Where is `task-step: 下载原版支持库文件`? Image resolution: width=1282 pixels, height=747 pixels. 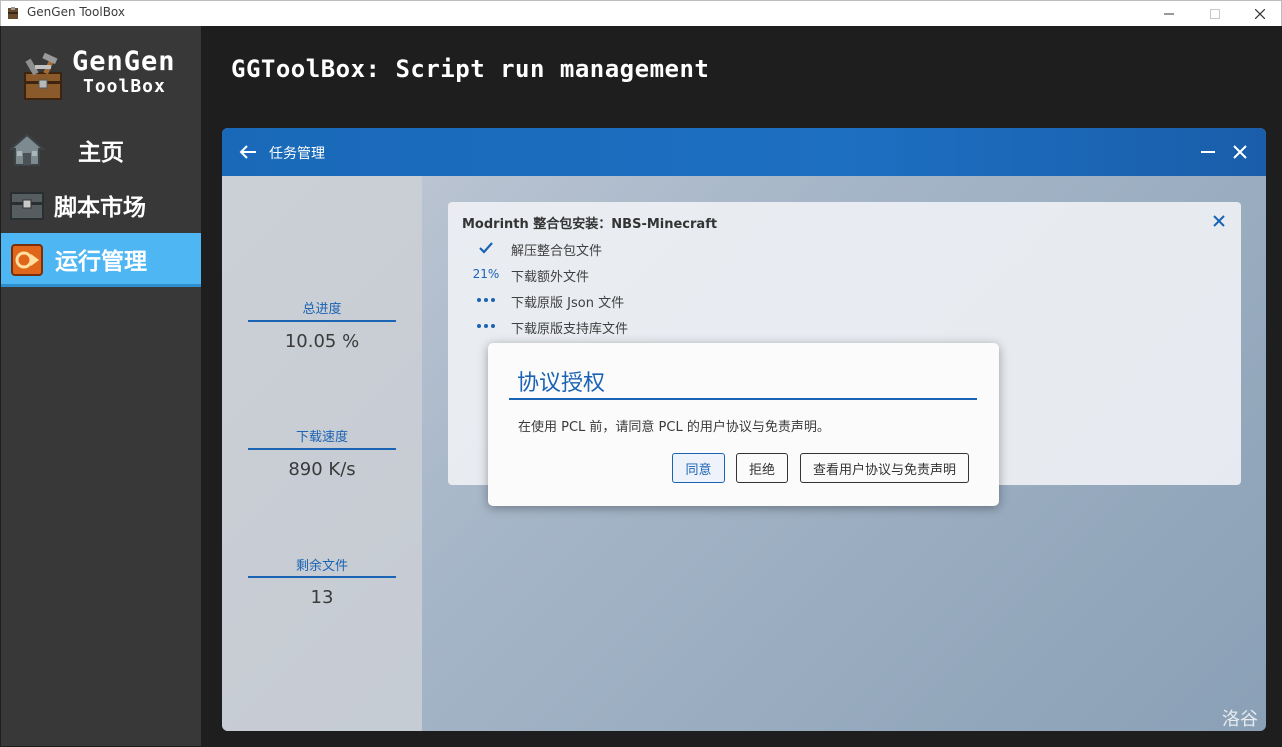 task-step: 下载原版支持库文件 is located at coordinates (842, 326).